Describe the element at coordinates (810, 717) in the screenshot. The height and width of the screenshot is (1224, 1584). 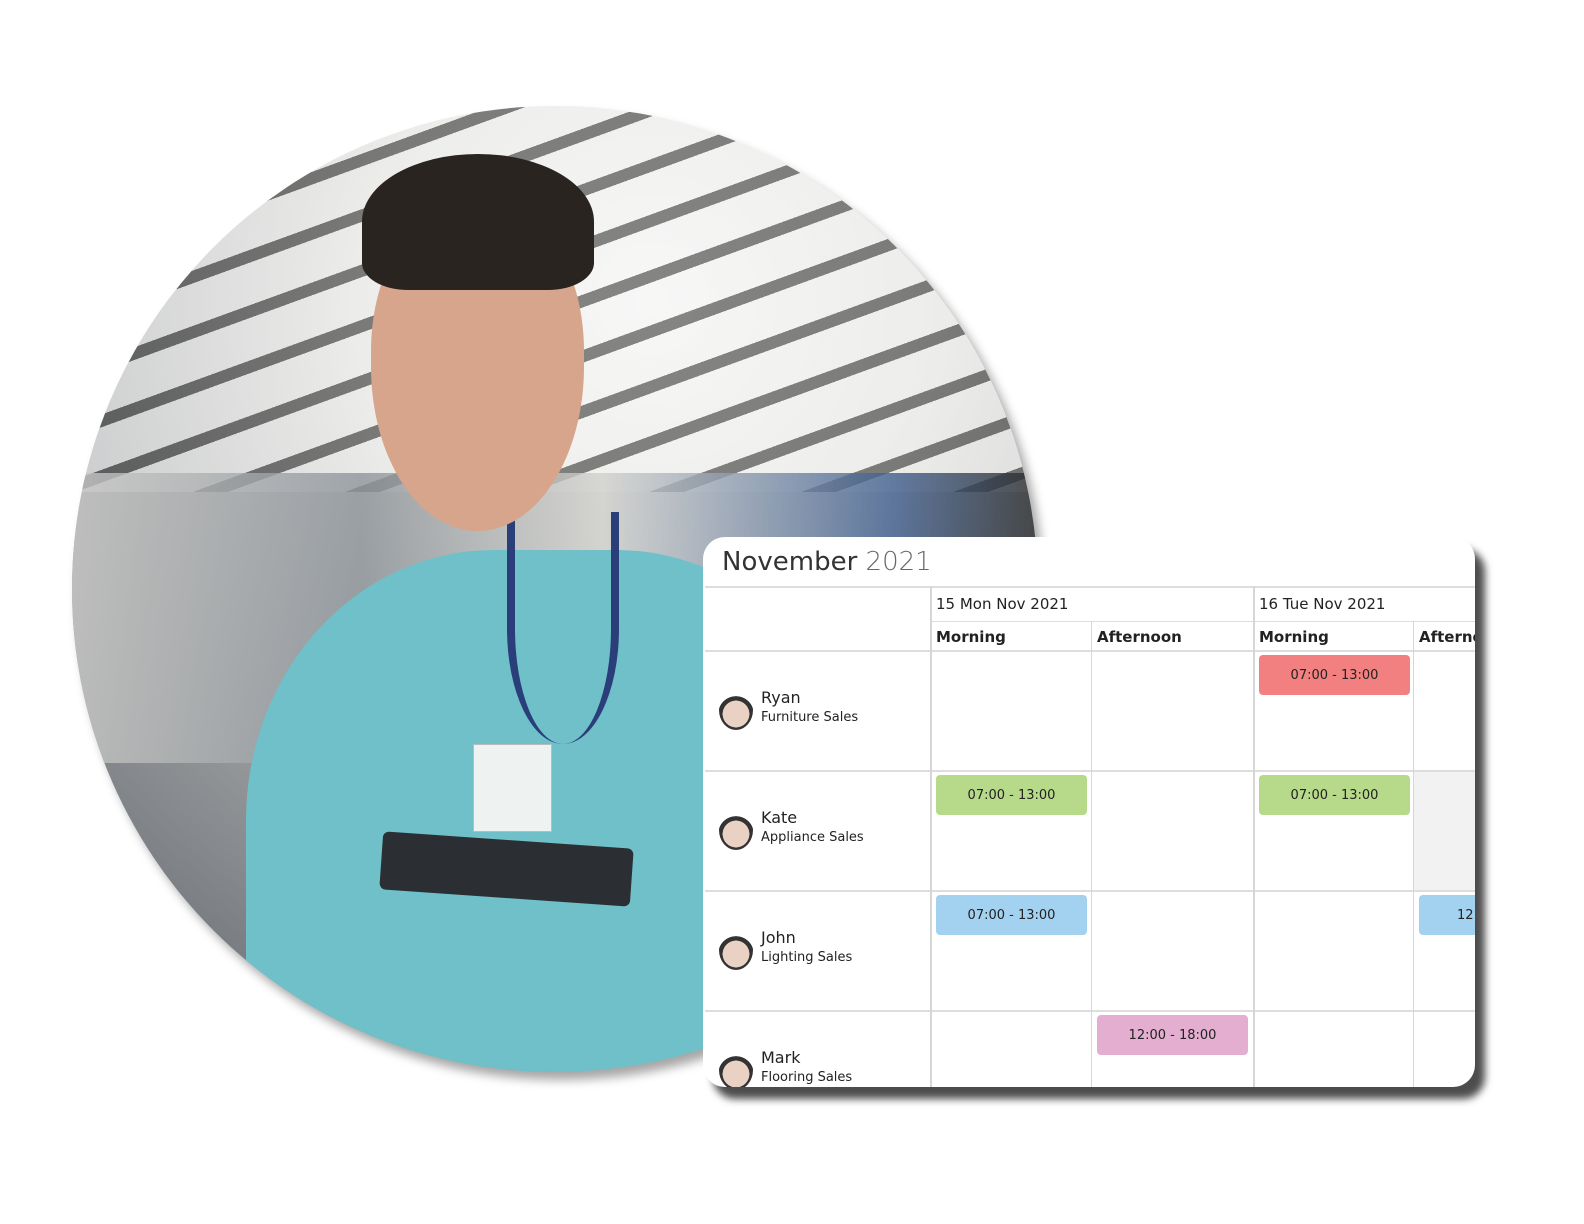
I see `employee-role: Furniture Sales` at that location.